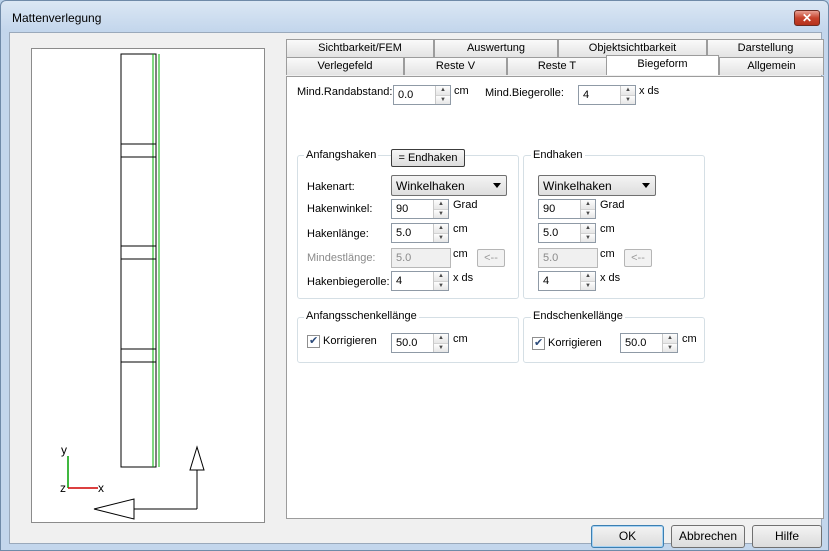 Image resolution: width=829 pixels, height=551 pixels. What do you see at coordinates (765, 48) in the screenshot?
I see `tab-darstellung: Darstellung` at bounding box center [765, 48].